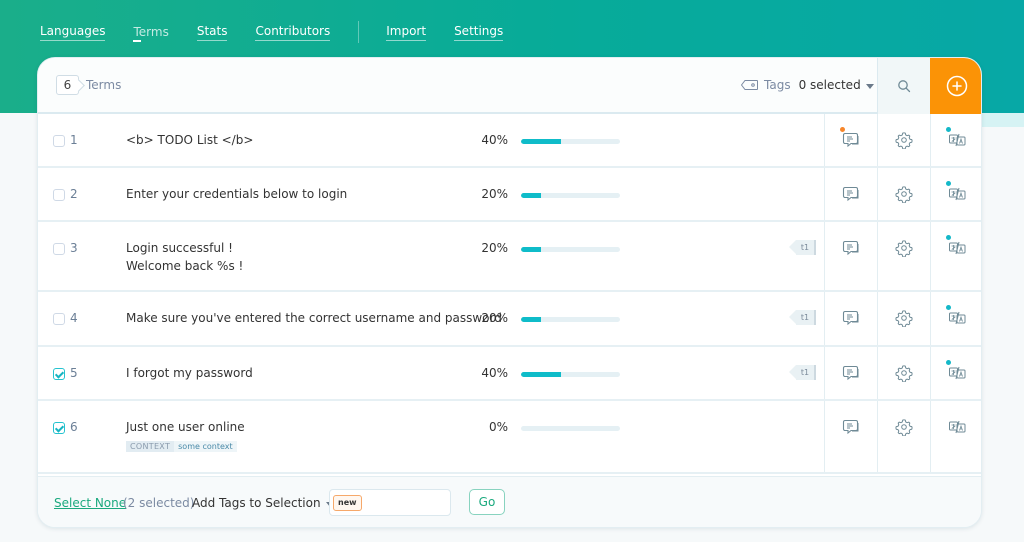  Describe the element at coordinates (256, 503) in the screenshot. I see `add-tags-label: Add Tags to Selection` at that location.